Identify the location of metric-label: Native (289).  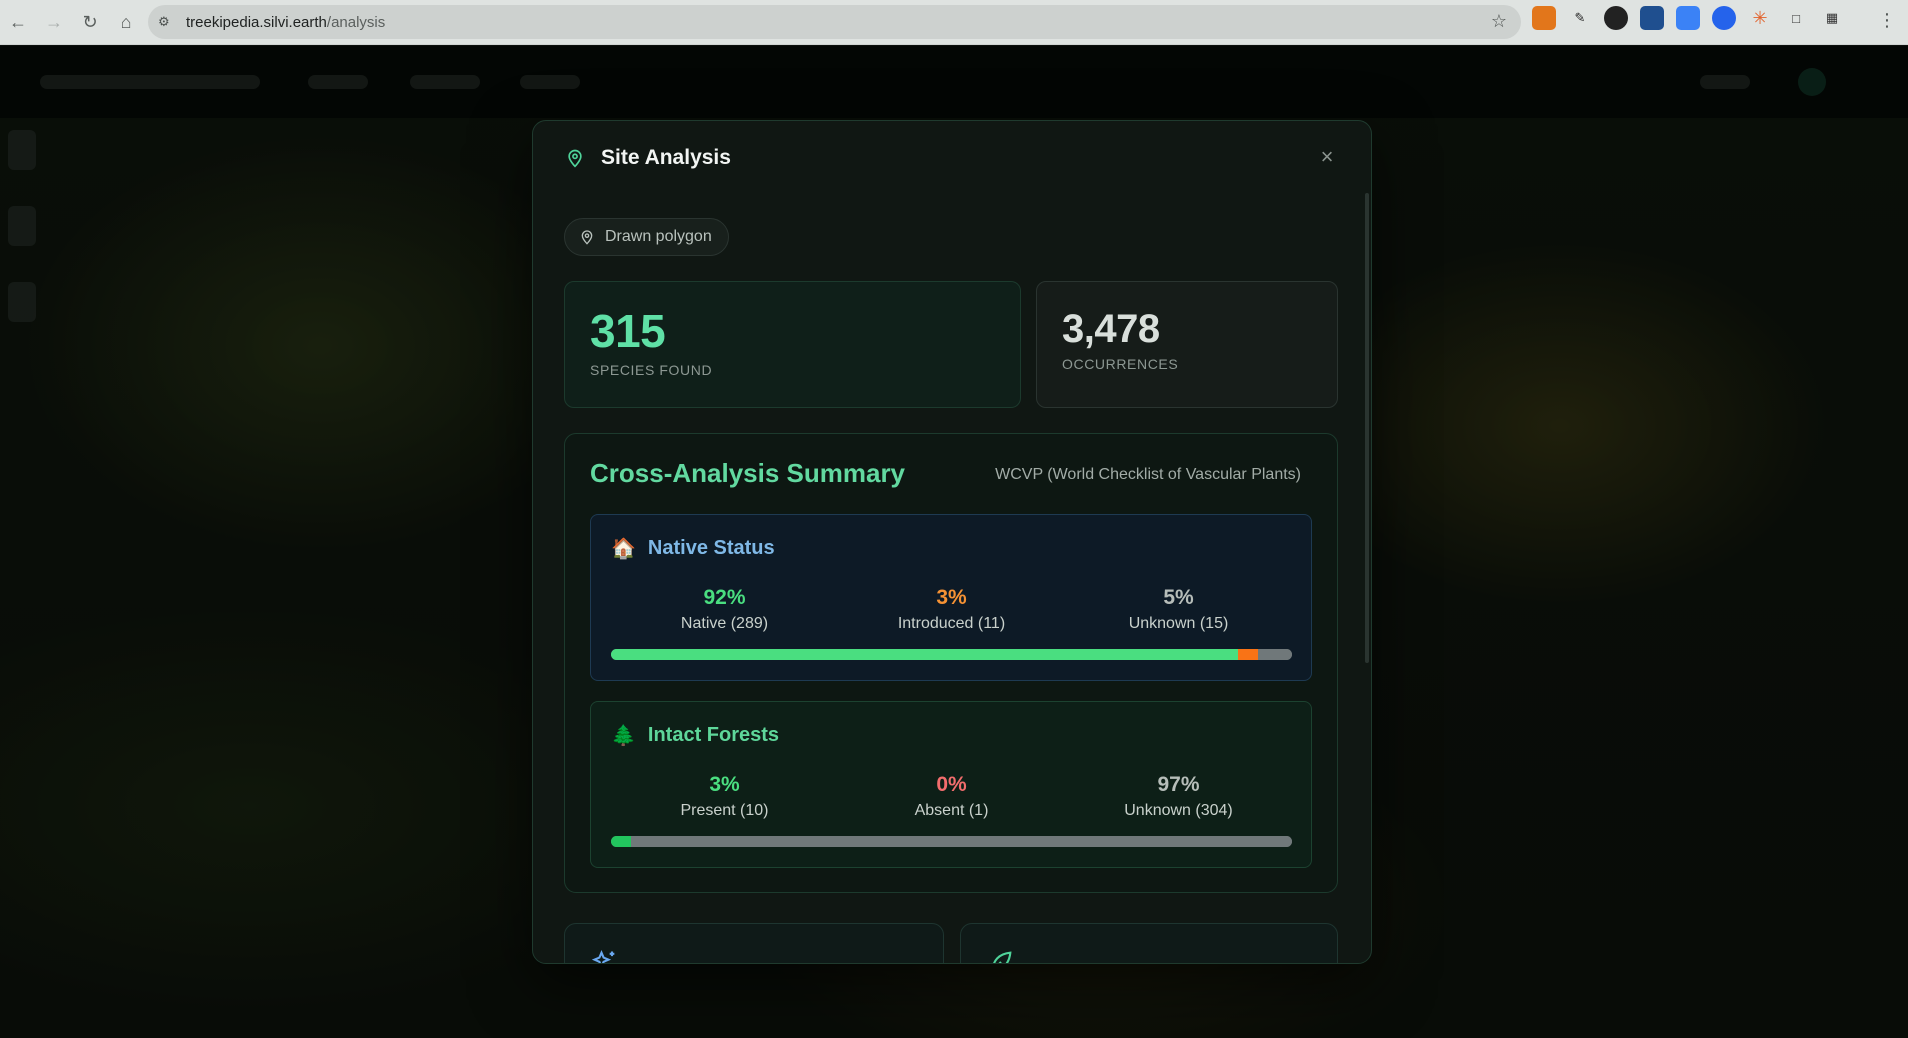
(724, 623).